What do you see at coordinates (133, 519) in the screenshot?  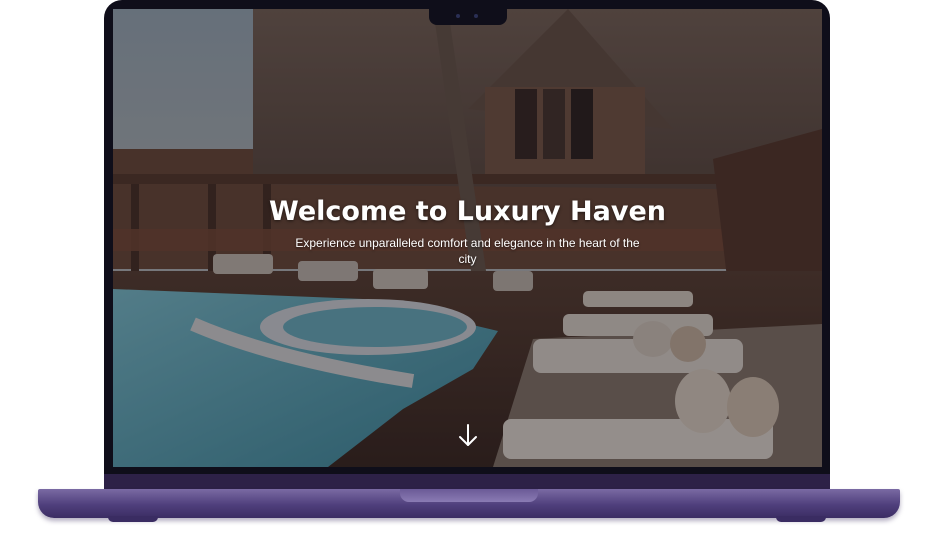 I see `laptop-foot-left` at bounding box center [133, 519].